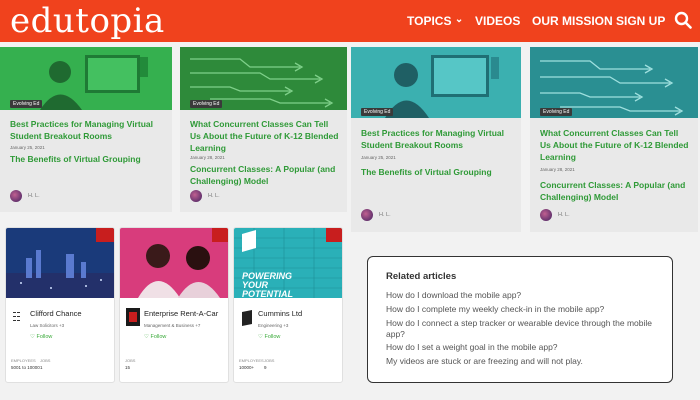 This screenshot has height=400, width=700. What do you see at coordinates (497, 21) in the screenshot?
I see `nav-videos: VIDEOS` at bounding box center [497, 21].